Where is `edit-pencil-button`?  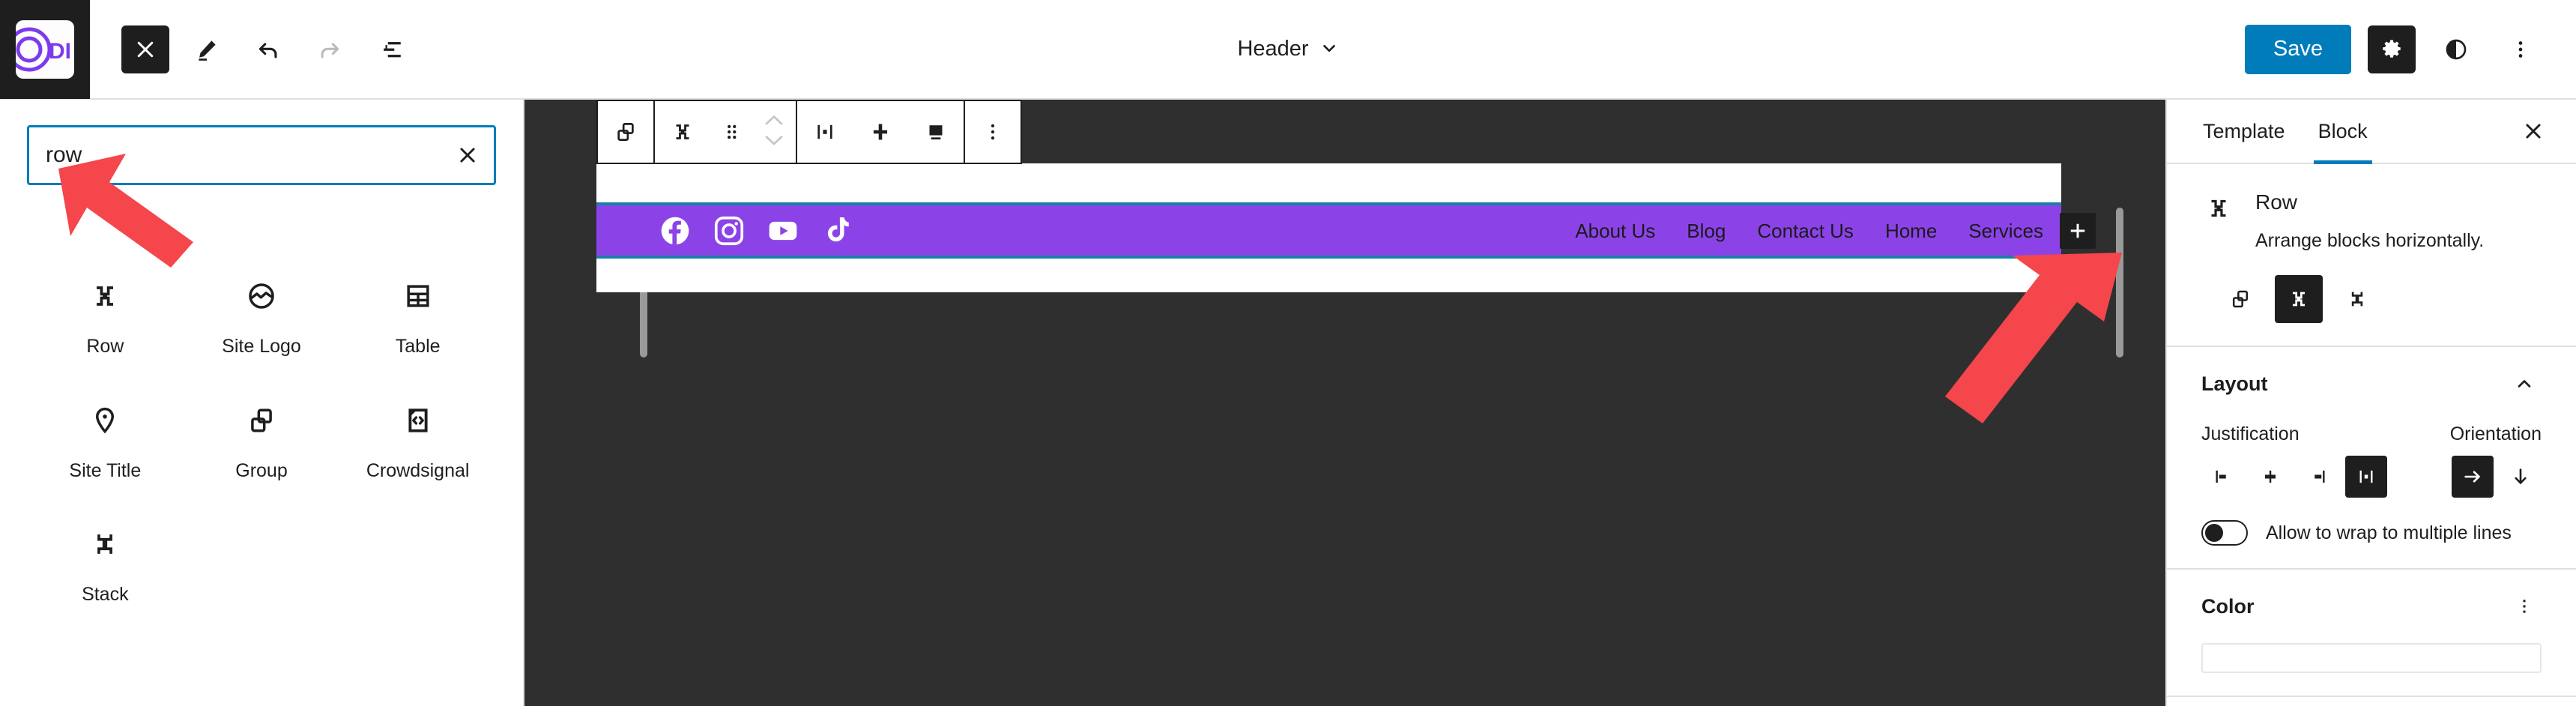 edit-pencil-button is located at coordinates (207, 49).